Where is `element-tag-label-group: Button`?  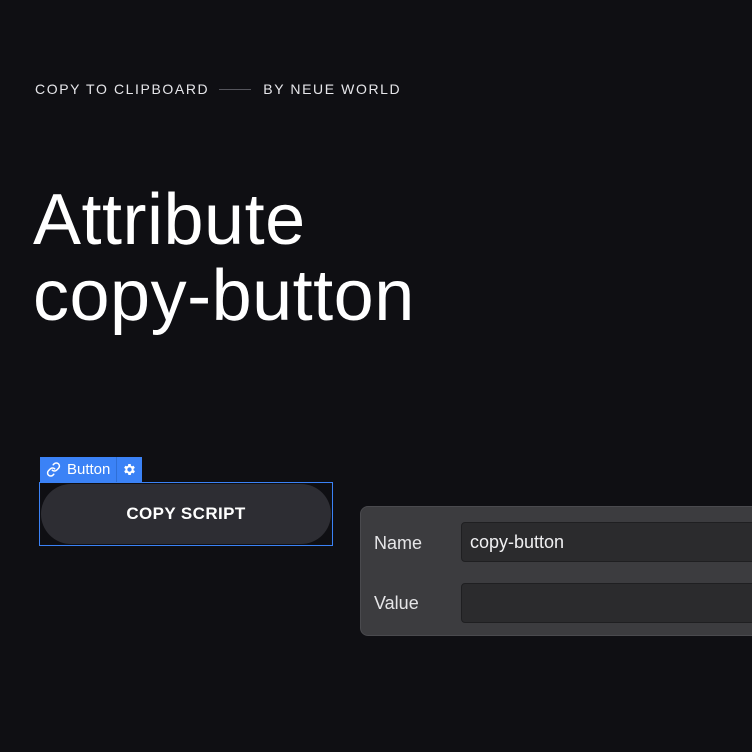
element-tag-label-group: Button is located at coordinates (78, 469).